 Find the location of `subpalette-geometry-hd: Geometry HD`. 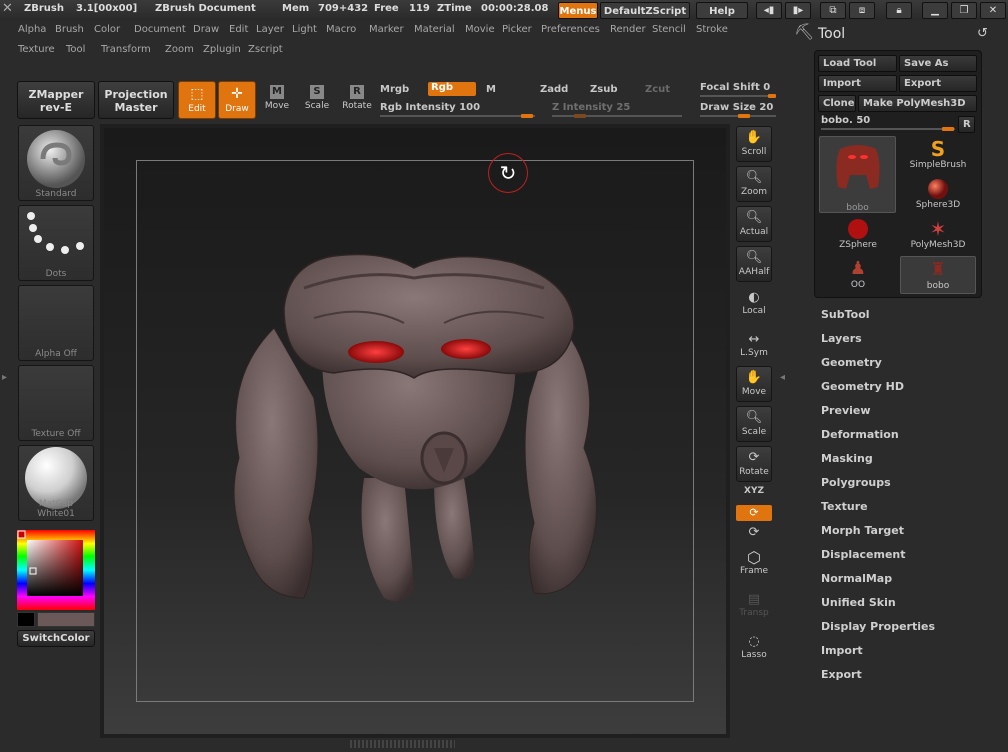

subpalette-geometry-hd: Geometry HD is located at coordinates (862, 386).